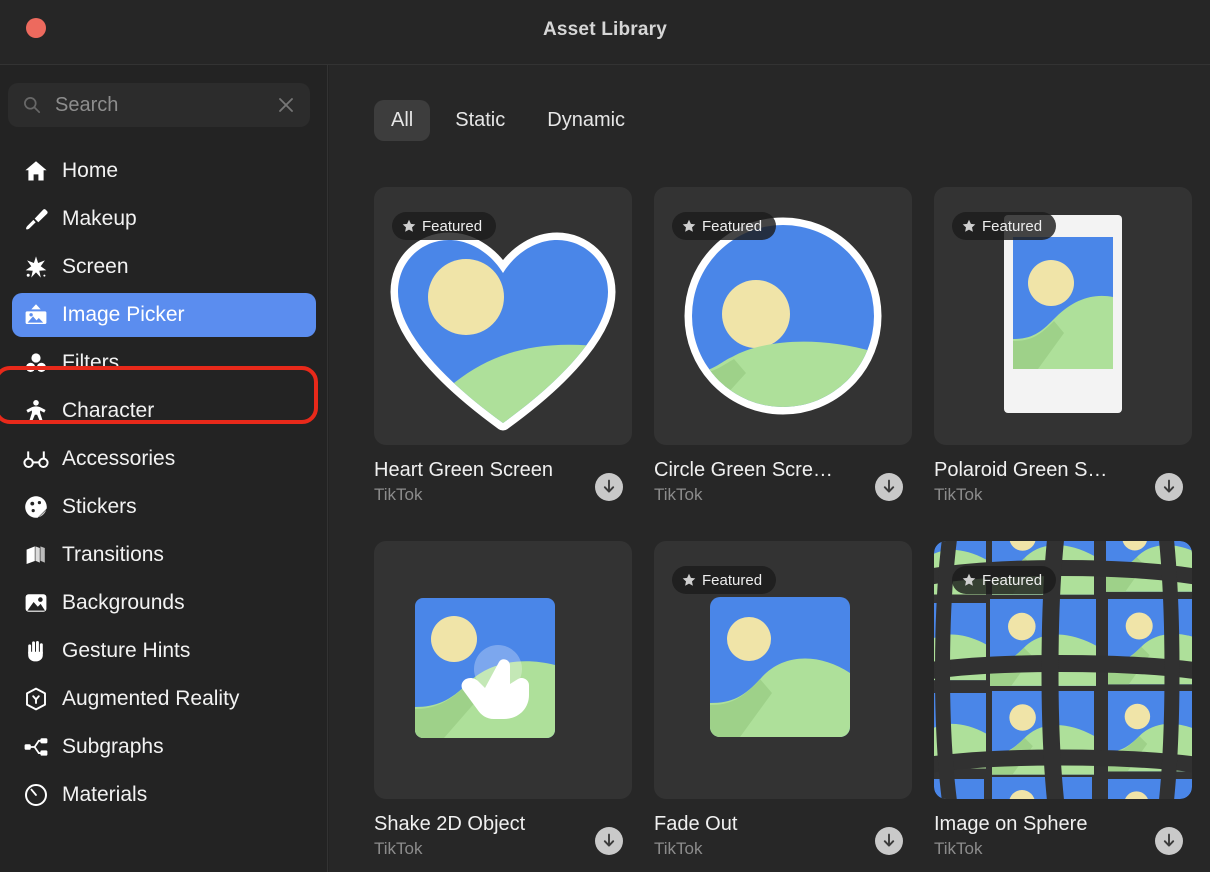  Describe the element at coordinates (99, 218) in the screenshot. I see `sidebar-item-label: Makeup` at that location.